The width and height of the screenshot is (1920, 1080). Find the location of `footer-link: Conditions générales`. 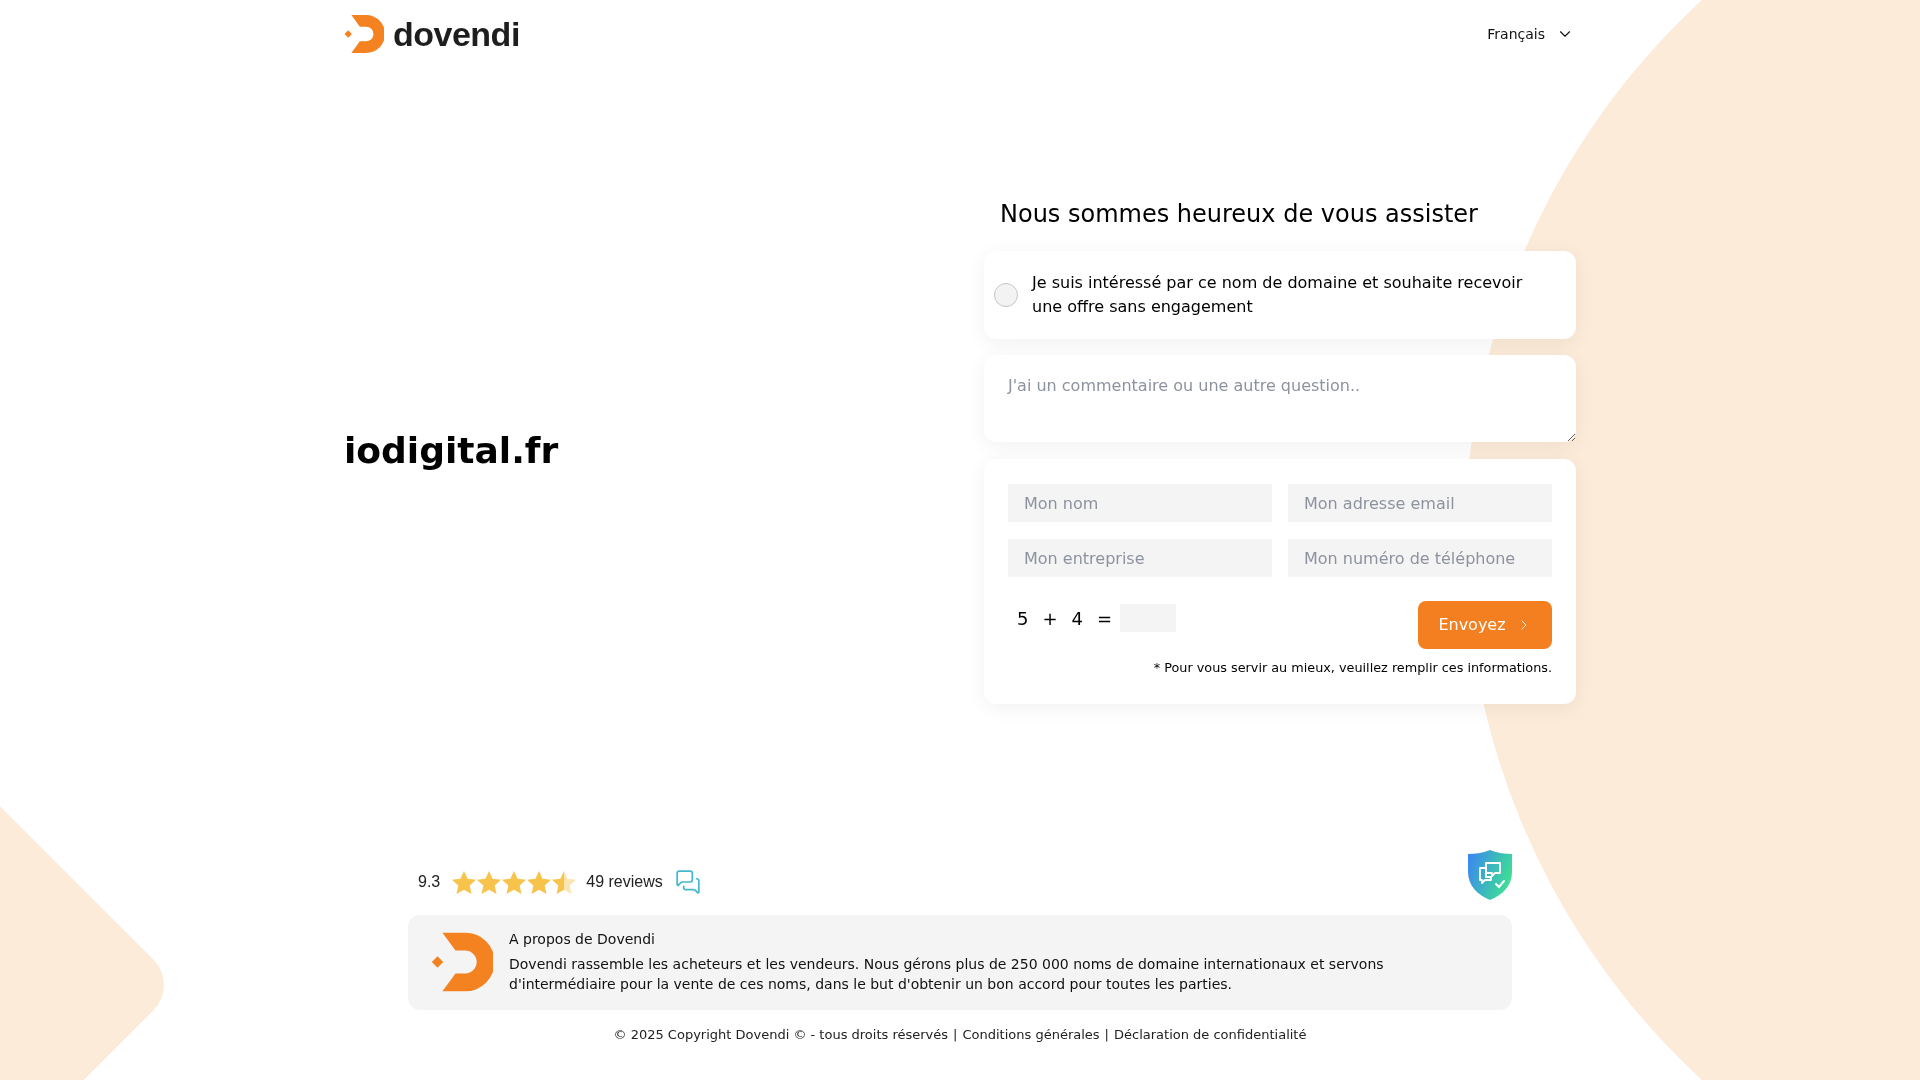

footer-link: Conditions générales is located at coordinates (1031, 1035).